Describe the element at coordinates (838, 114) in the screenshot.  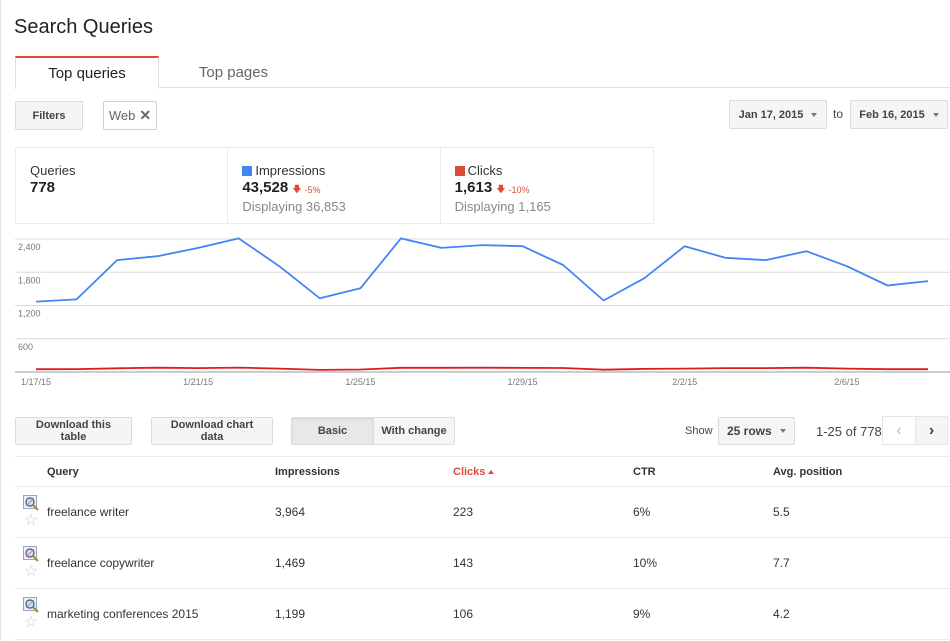
I see `date-to-separator: to` at that location.